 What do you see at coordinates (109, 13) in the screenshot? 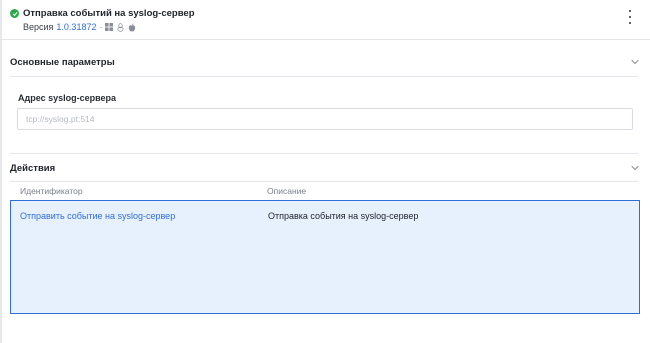
I see `plugin-title: Отправка событий на syslog-сервер` at bounding box center [109, 13].